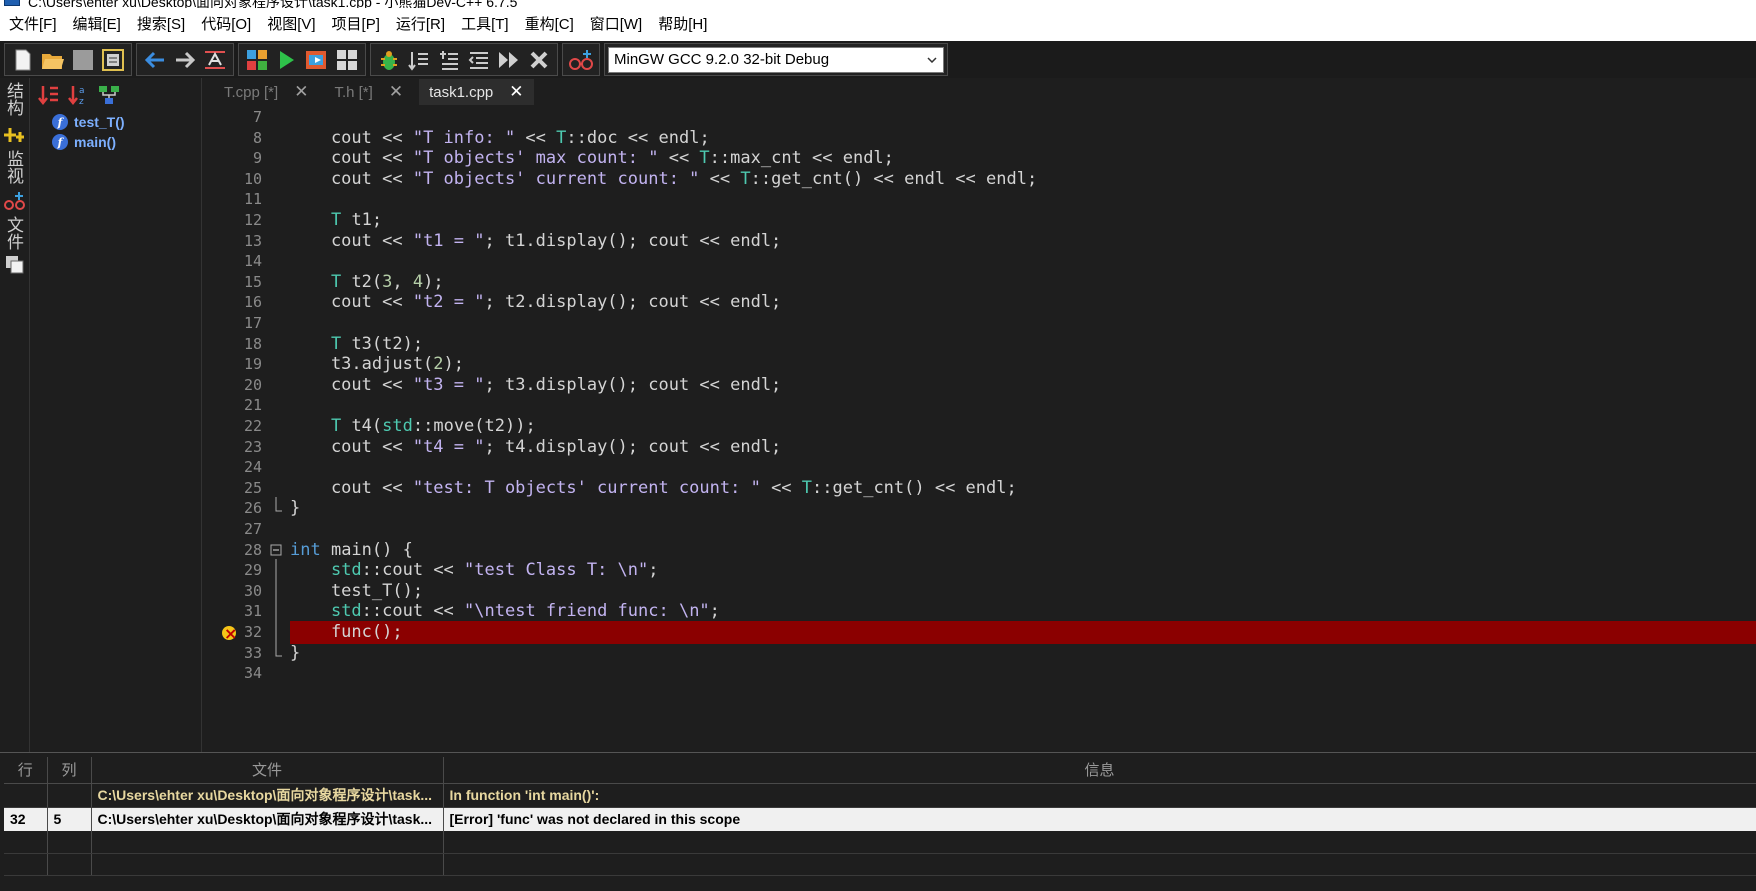  What do you see at coordinates (126, 142) in the screenshot?
I see `class-tree-item: f main()` at bounding box center [126, 142].